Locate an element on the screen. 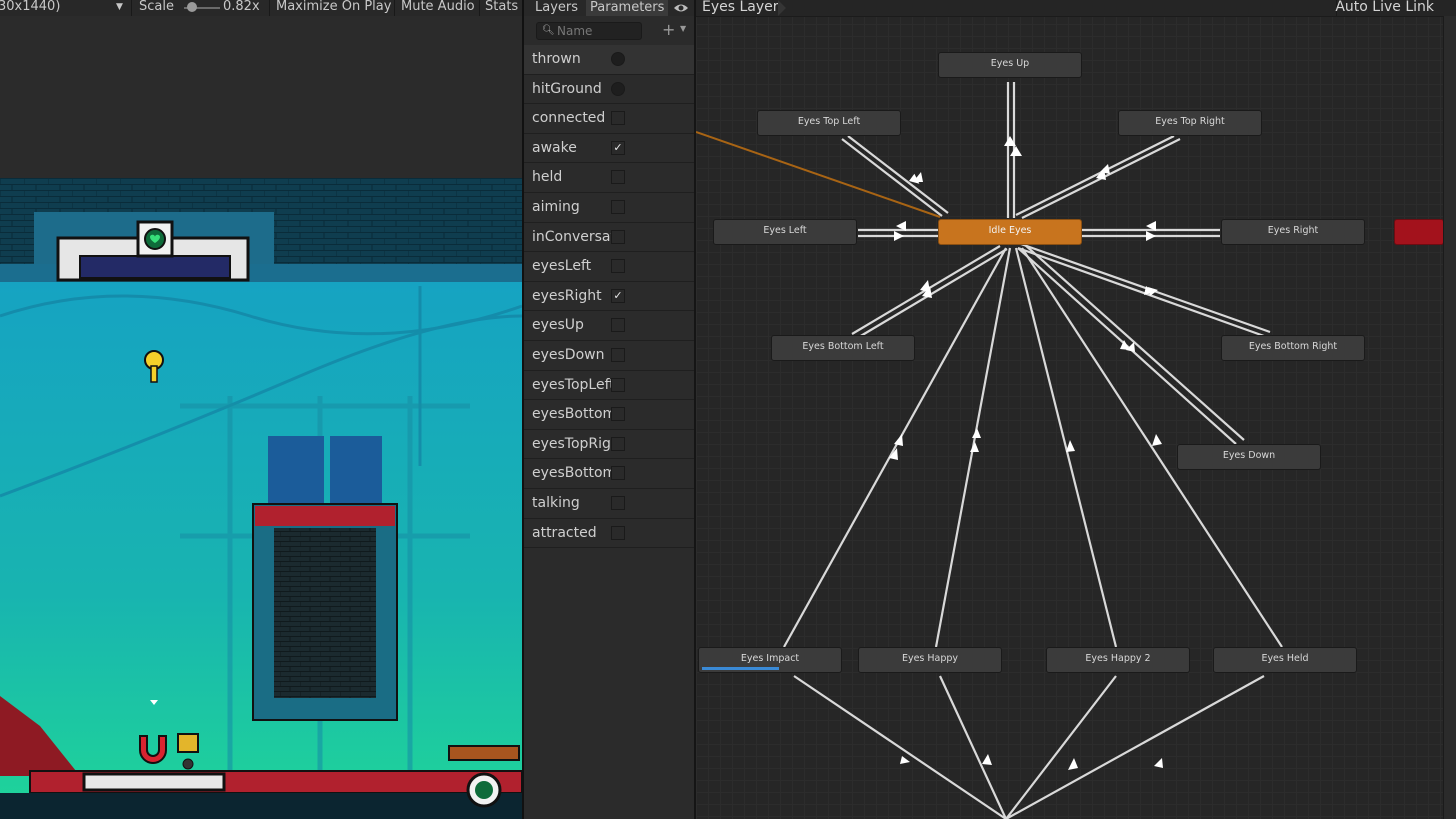 The image size is (1456, 819). state-progress-bar is located at coordinates (740, 668).